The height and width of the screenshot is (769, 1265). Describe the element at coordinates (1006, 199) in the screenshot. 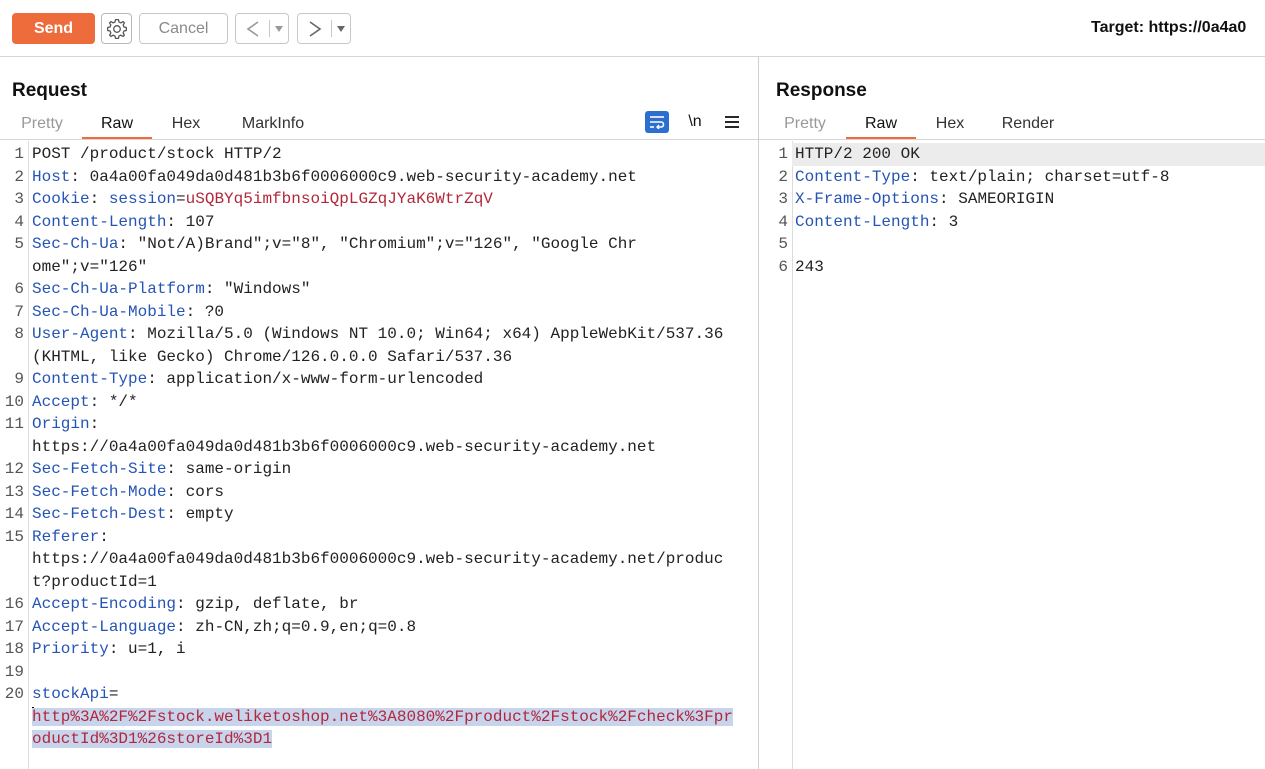

I see `header-value: SAMEORIGIN` at that location.